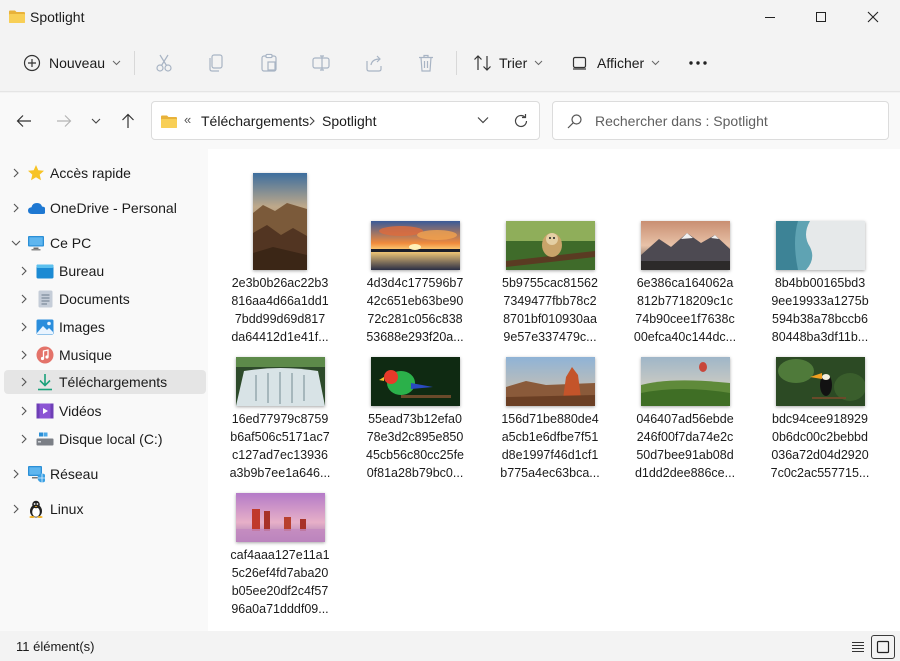 This screenshot has height=661, width=900. I want to click on maximize-button, so click(821, 17).